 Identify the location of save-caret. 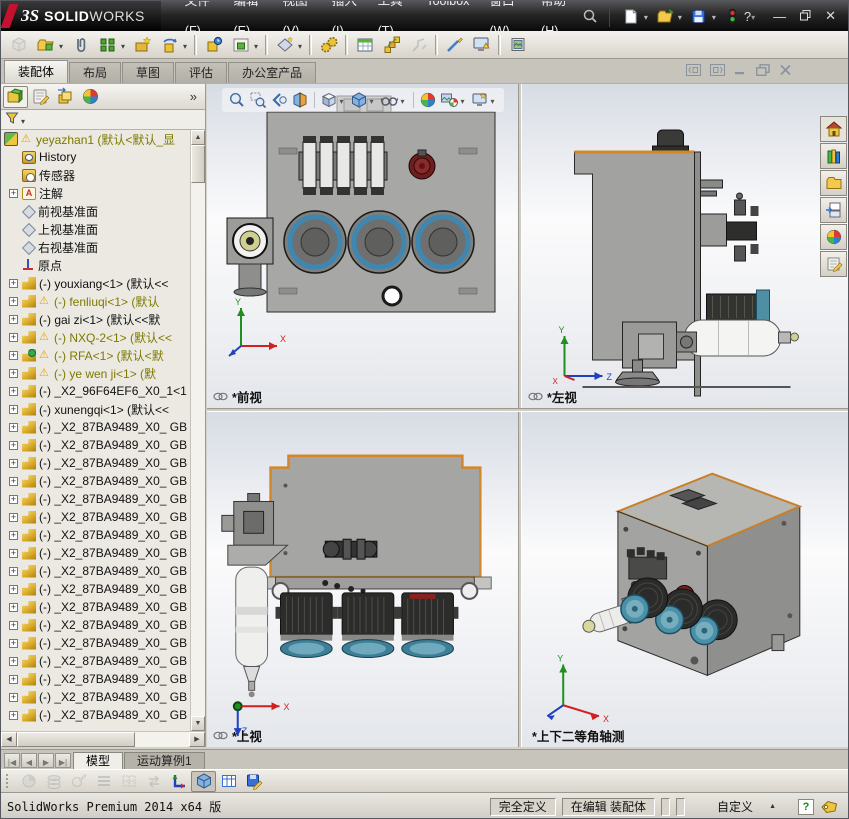
(716, 16).